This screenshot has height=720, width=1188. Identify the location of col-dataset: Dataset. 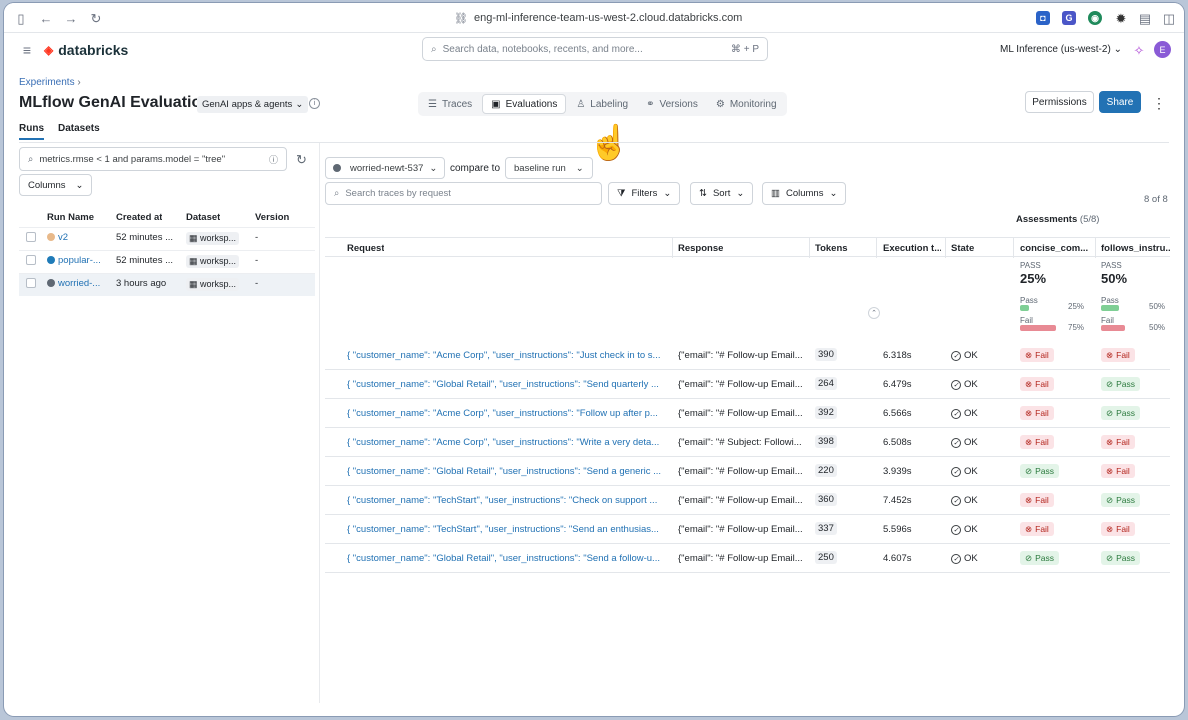
(203, 217).